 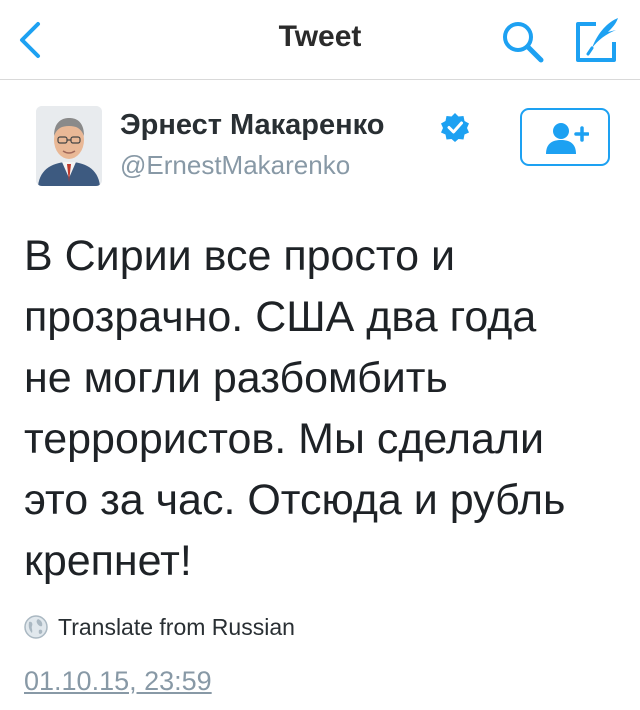 What do you see at coordinates (284, 439) in the screenshot?
I see `tweet-text-line: террористов. Мы сделали` at bounding box center [284, 439].